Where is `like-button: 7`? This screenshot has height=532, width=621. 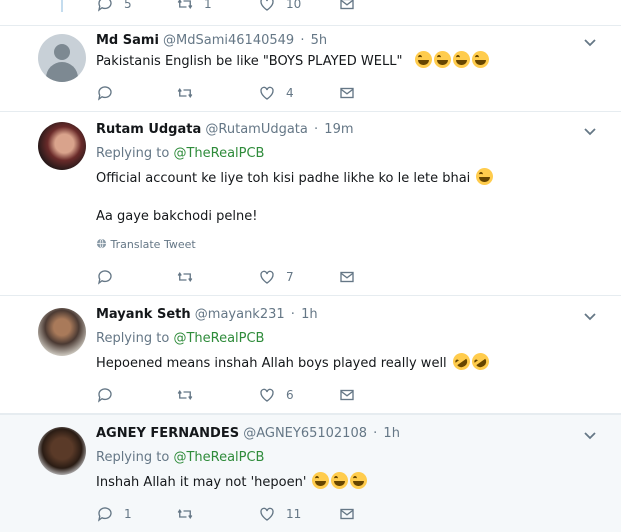
like-button: 7 is located at coordinates (276, 277).